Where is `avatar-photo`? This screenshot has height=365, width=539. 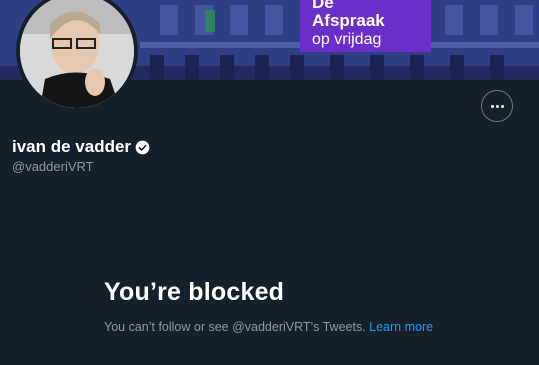
avatar-photo is located at coordinates (77, 54).